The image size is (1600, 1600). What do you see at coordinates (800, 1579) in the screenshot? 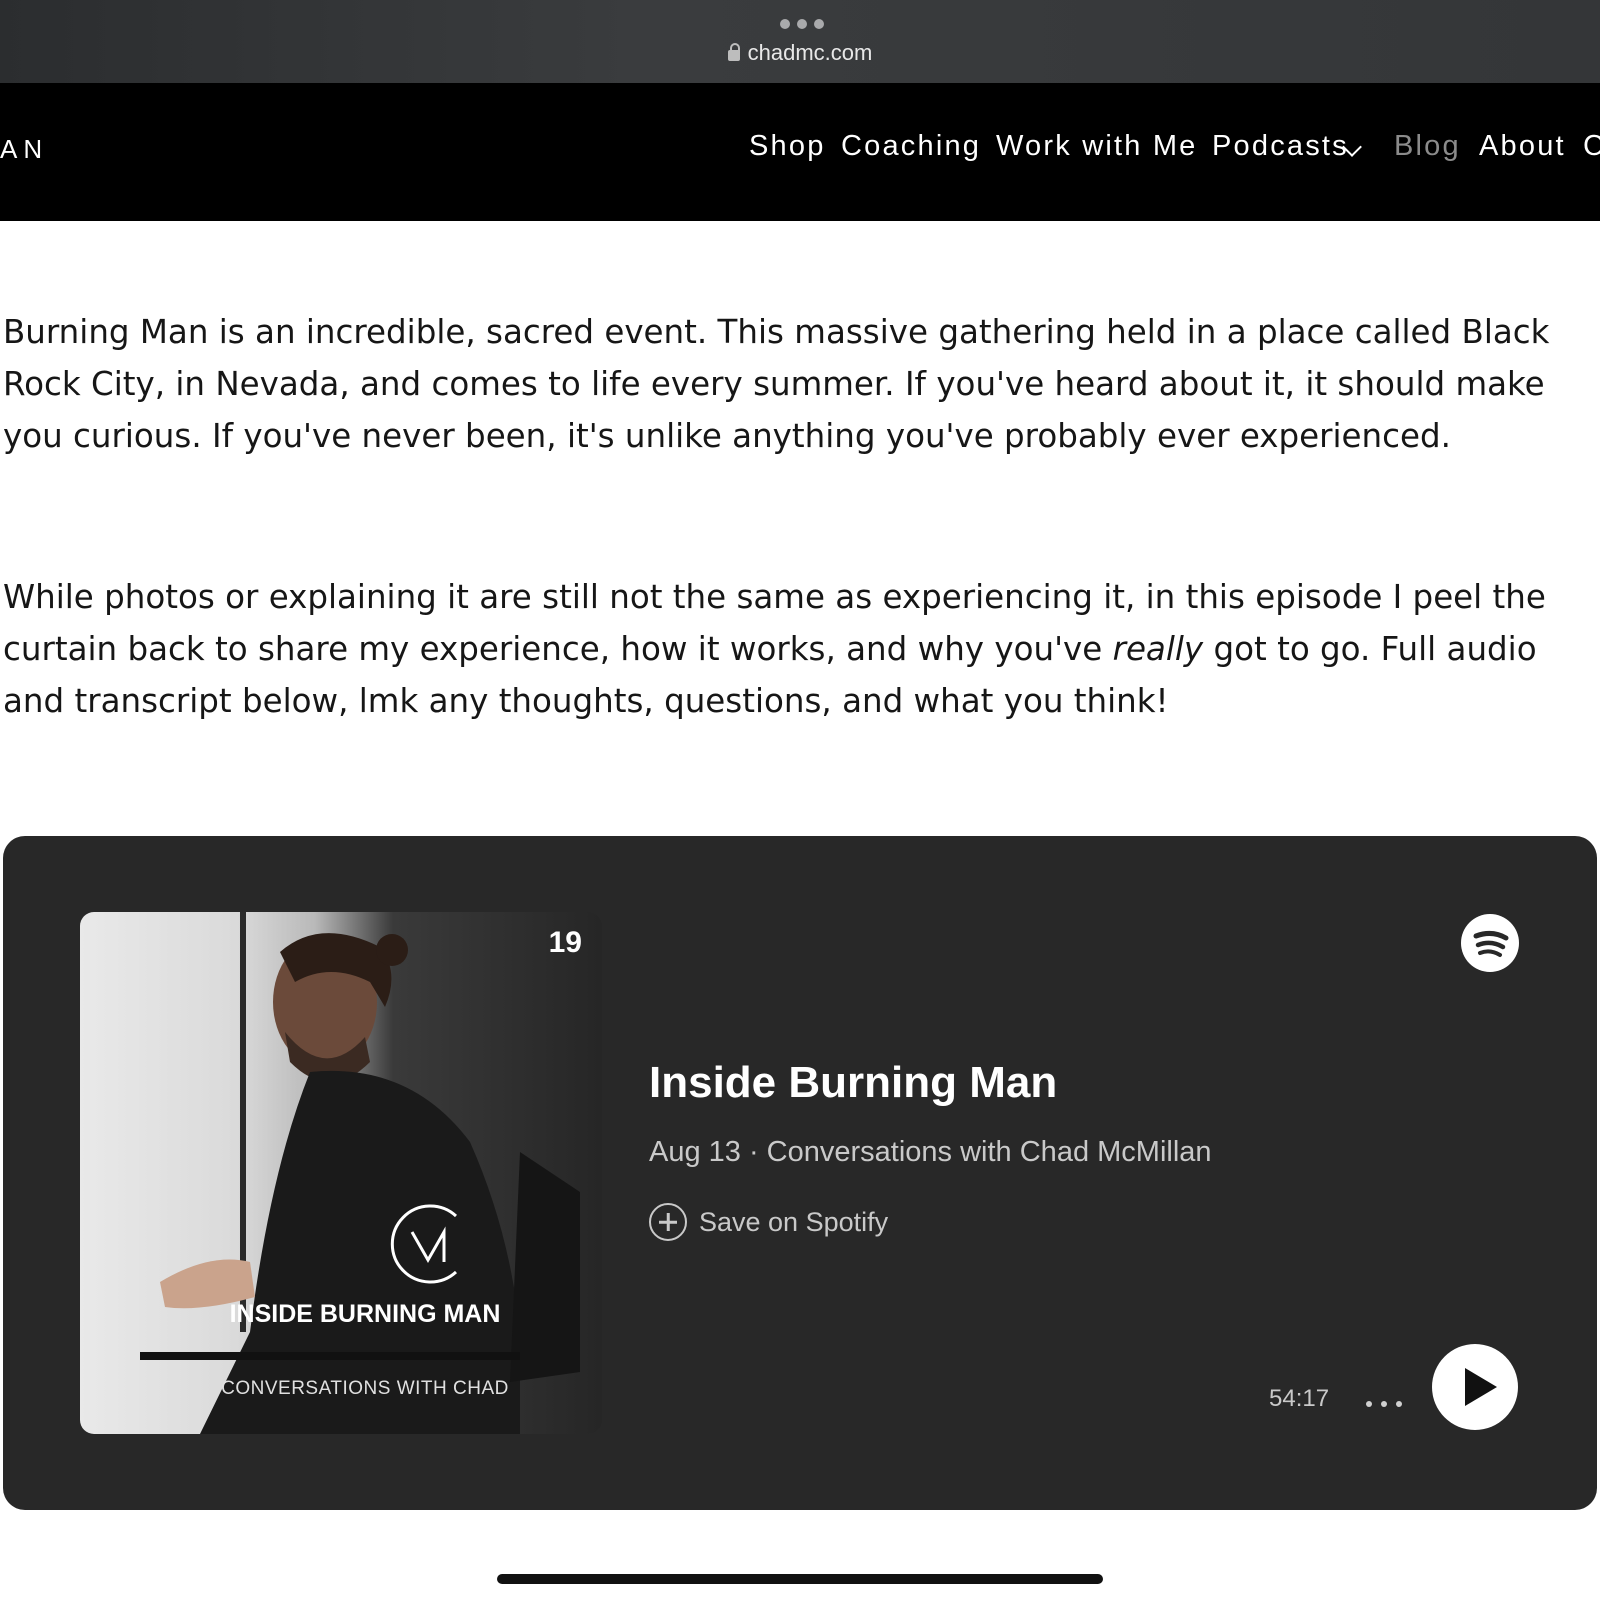
I see `home-indicator` at bounding box center [800, 1579].